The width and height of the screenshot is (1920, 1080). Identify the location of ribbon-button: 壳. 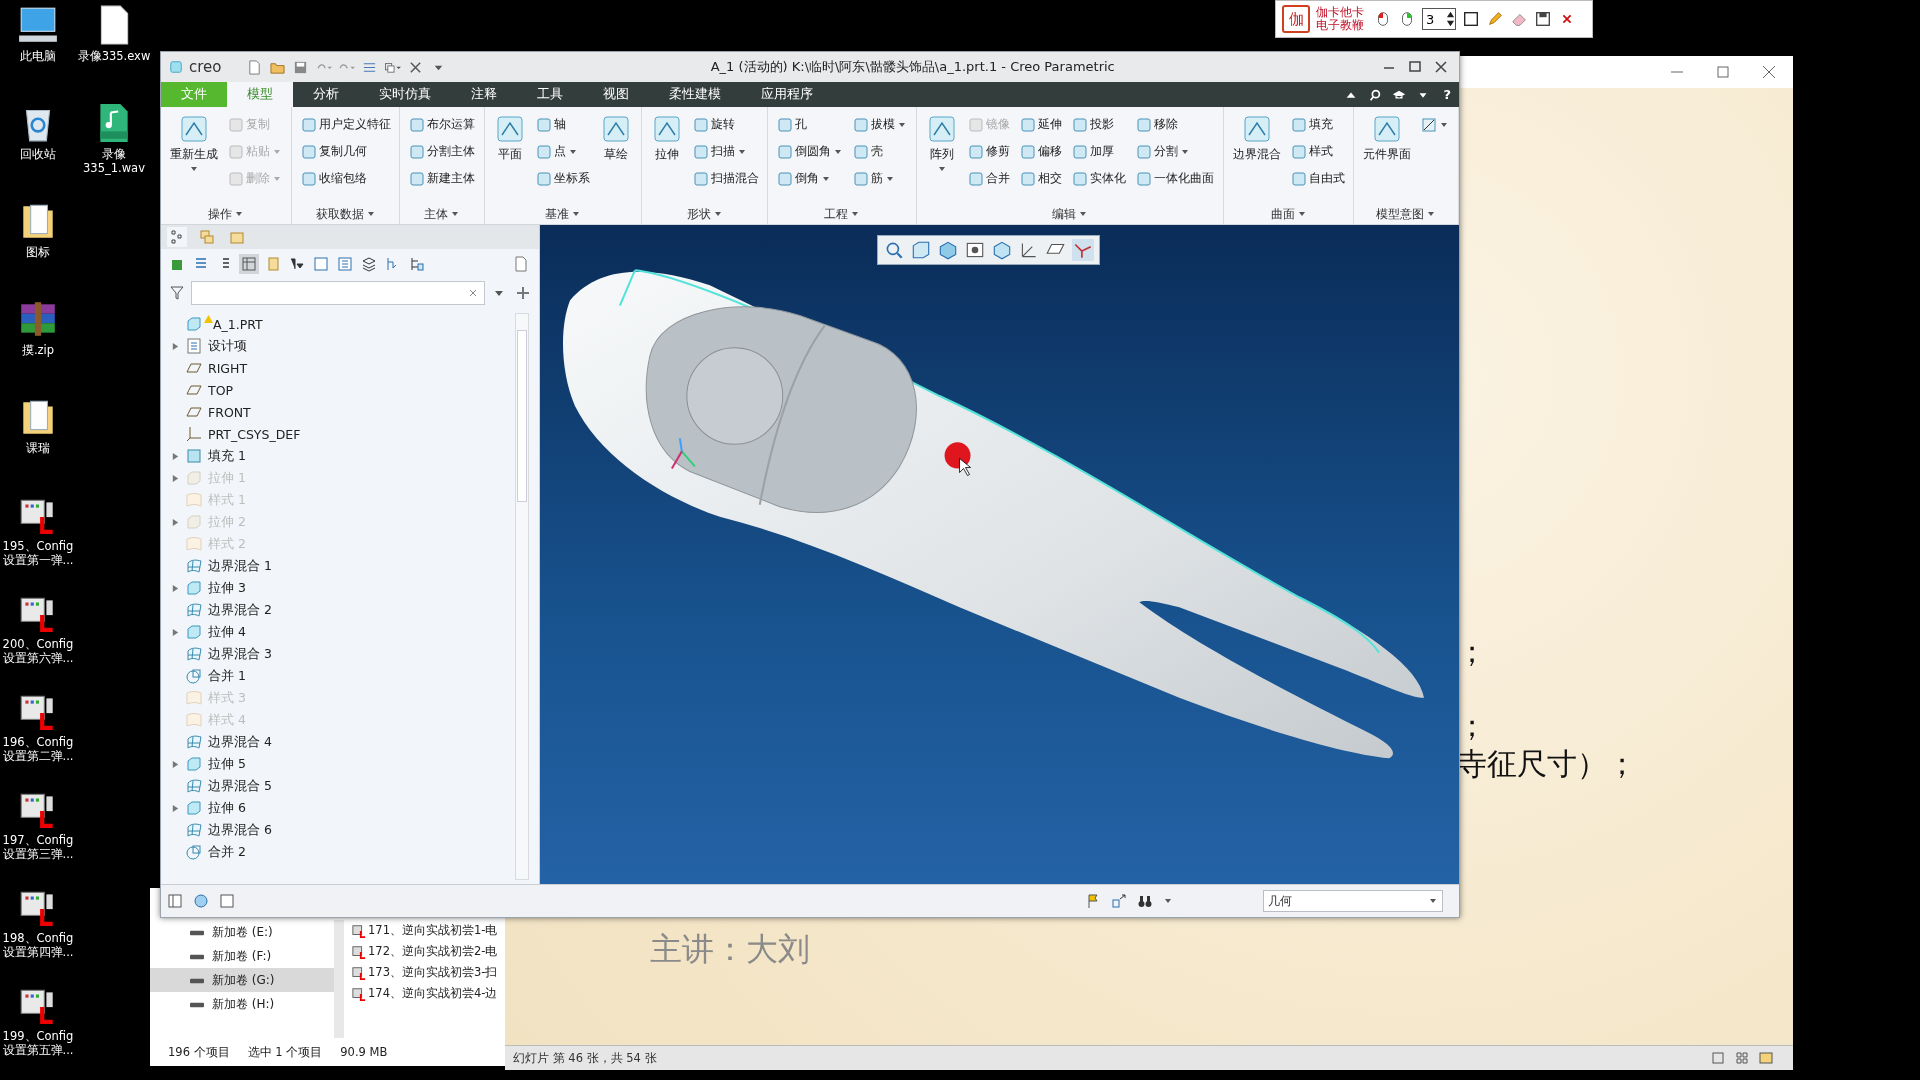
(880, 151).